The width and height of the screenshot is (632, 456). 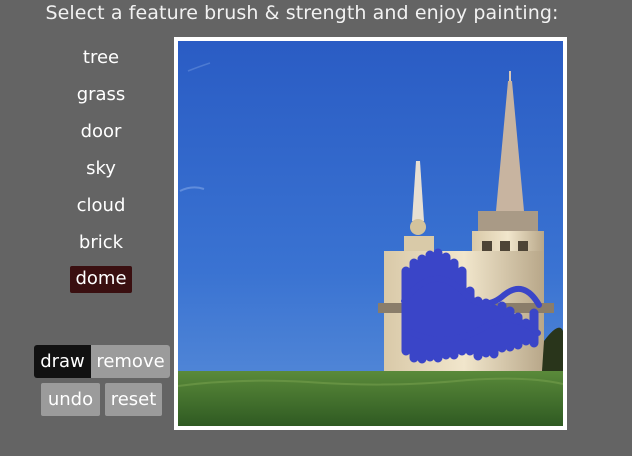 I want to click on remove-button: remove, so click(x=130, y=361).